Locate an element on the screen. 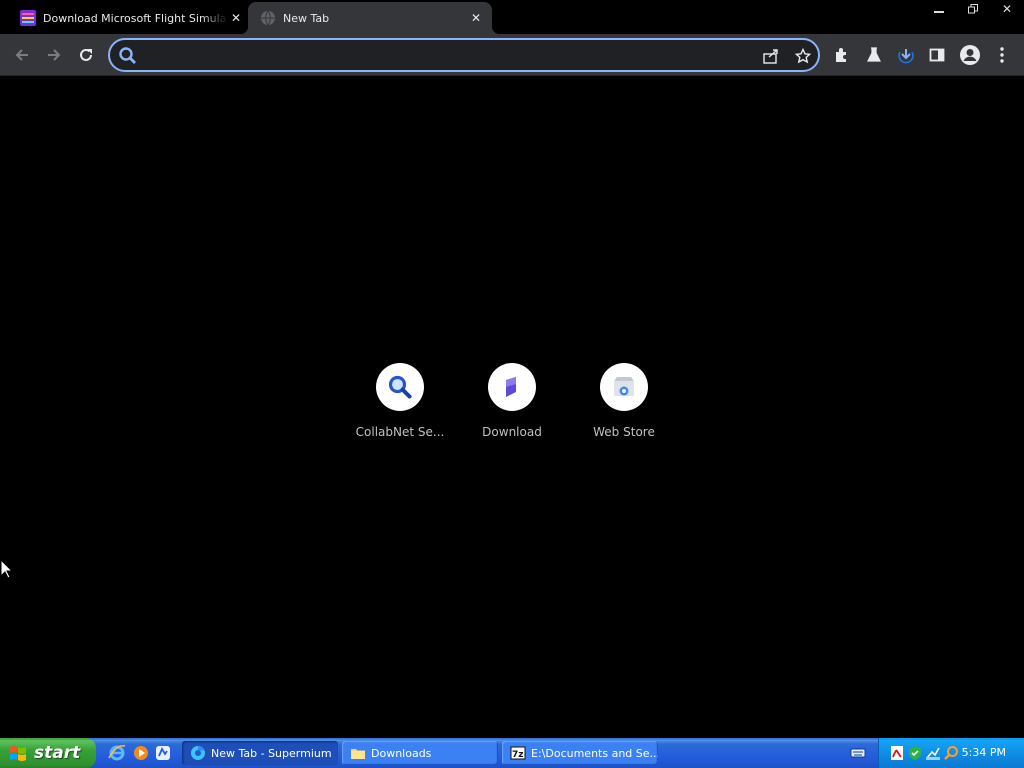 Image resolution: width=1024 pixels, height=768 pixels. taskbar-clock: 5:34 PM is located at coordinates (984, 752).